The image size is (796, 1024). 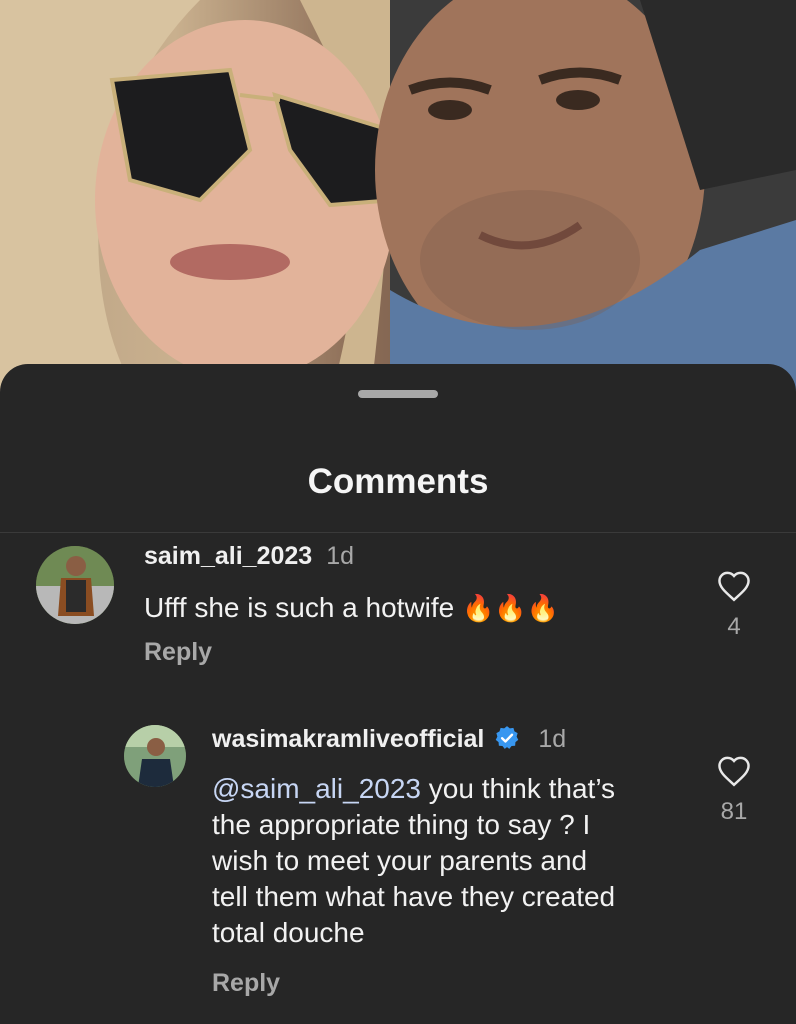 What do you see at coordinates (398, 394) in the screenshot?
I see `drag-handle` at bounding box center [398, 394].